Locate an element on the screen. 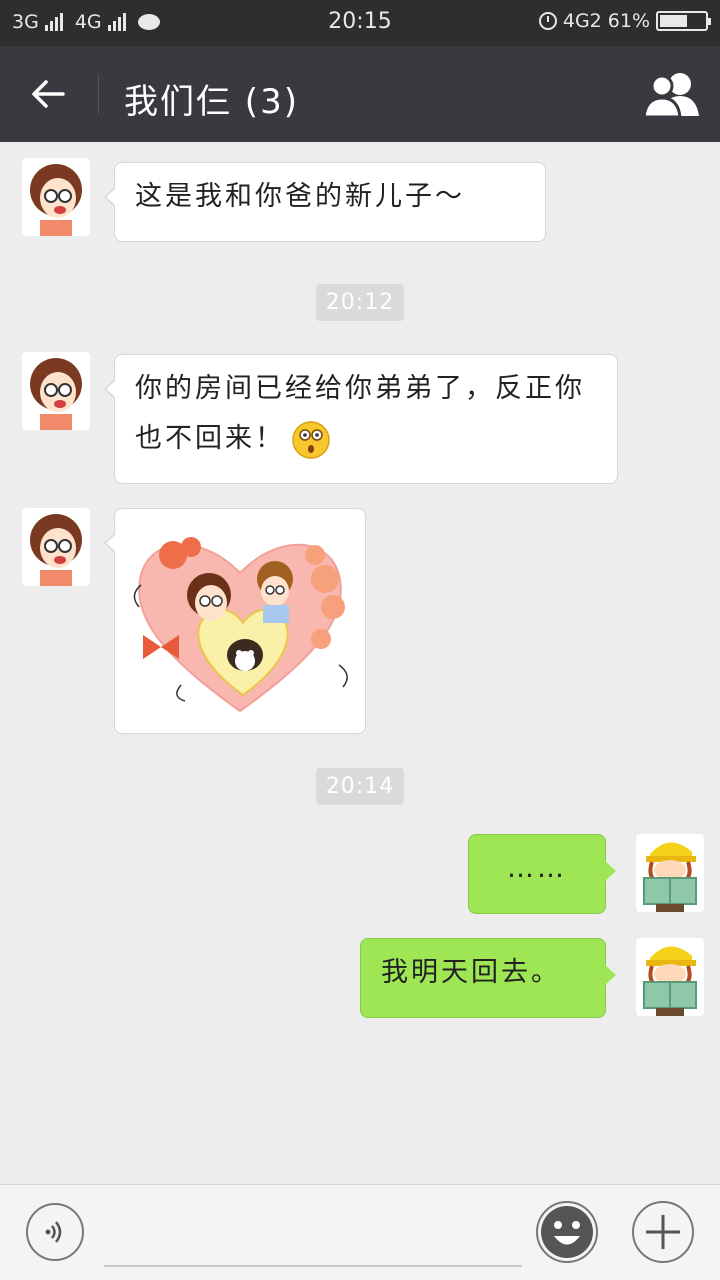  voice-input-icon is located at coordinates (53, 1232).